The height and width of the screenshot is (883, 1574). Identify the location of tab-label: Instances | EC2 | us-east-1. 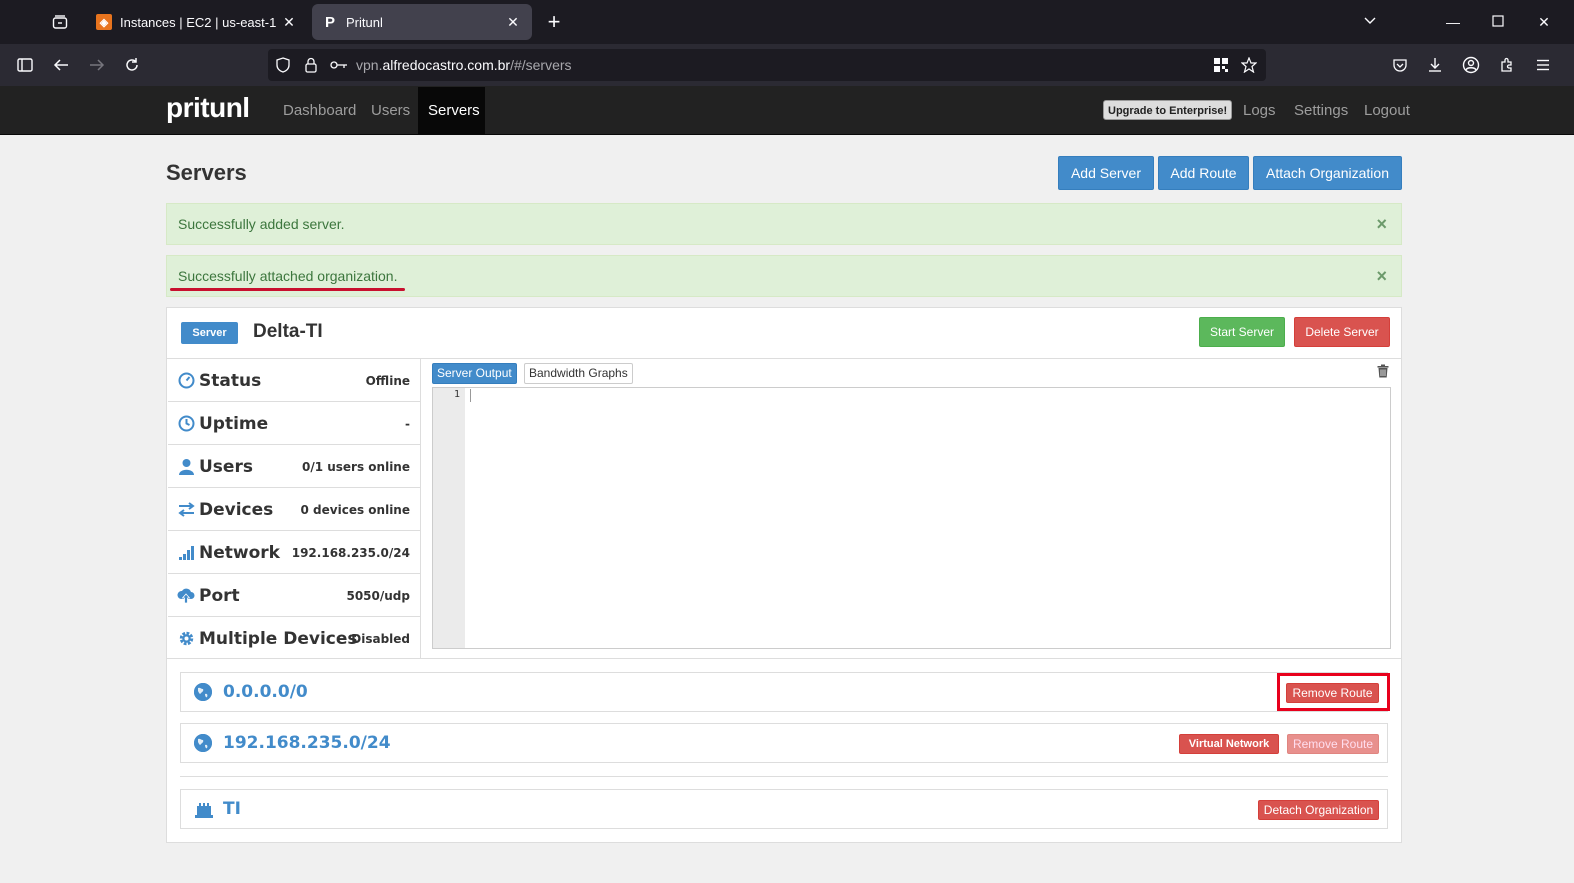
(198, 22).